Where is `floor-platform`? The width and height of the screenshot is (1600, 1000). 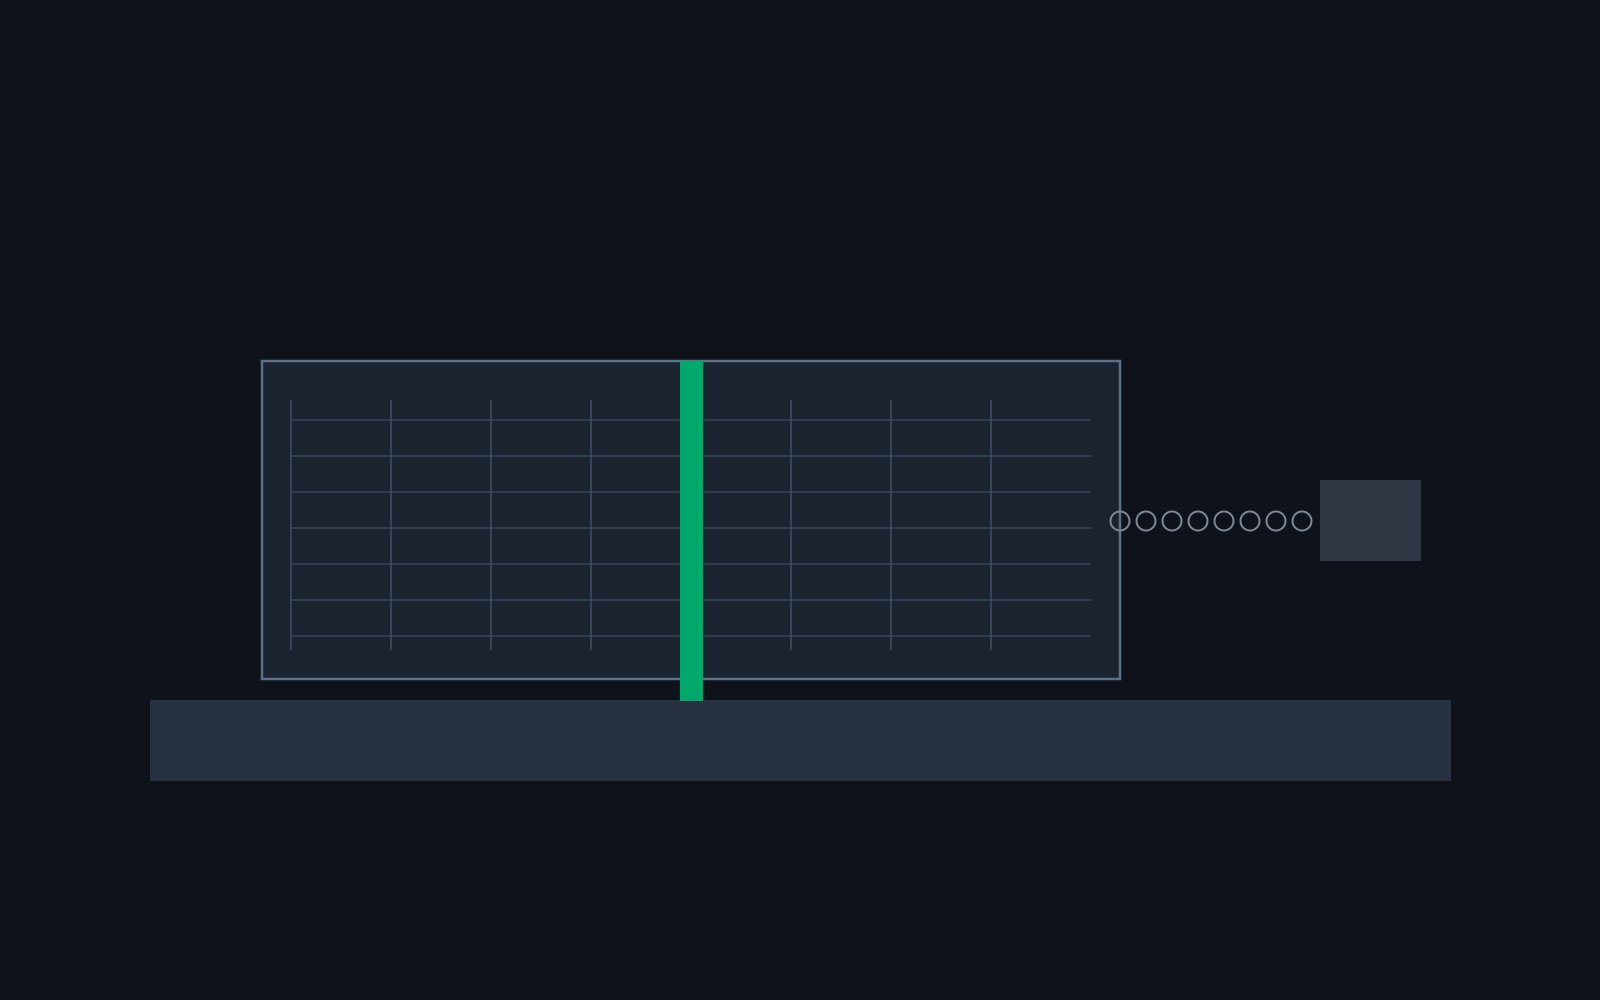
floor-platform is located at coordinates (800, 740).